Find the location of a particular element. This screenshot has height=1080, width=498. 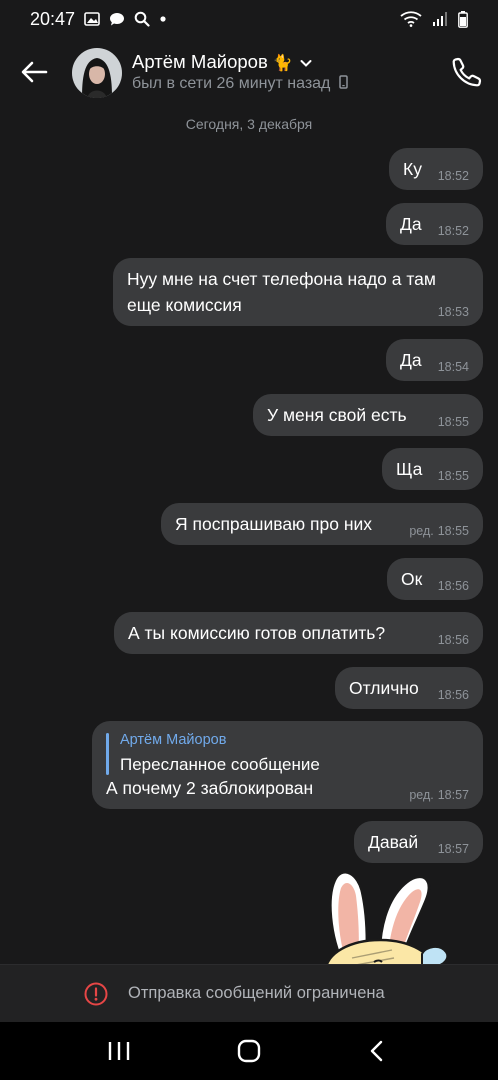

message-text: Ку is located at coordinates (412, 169).